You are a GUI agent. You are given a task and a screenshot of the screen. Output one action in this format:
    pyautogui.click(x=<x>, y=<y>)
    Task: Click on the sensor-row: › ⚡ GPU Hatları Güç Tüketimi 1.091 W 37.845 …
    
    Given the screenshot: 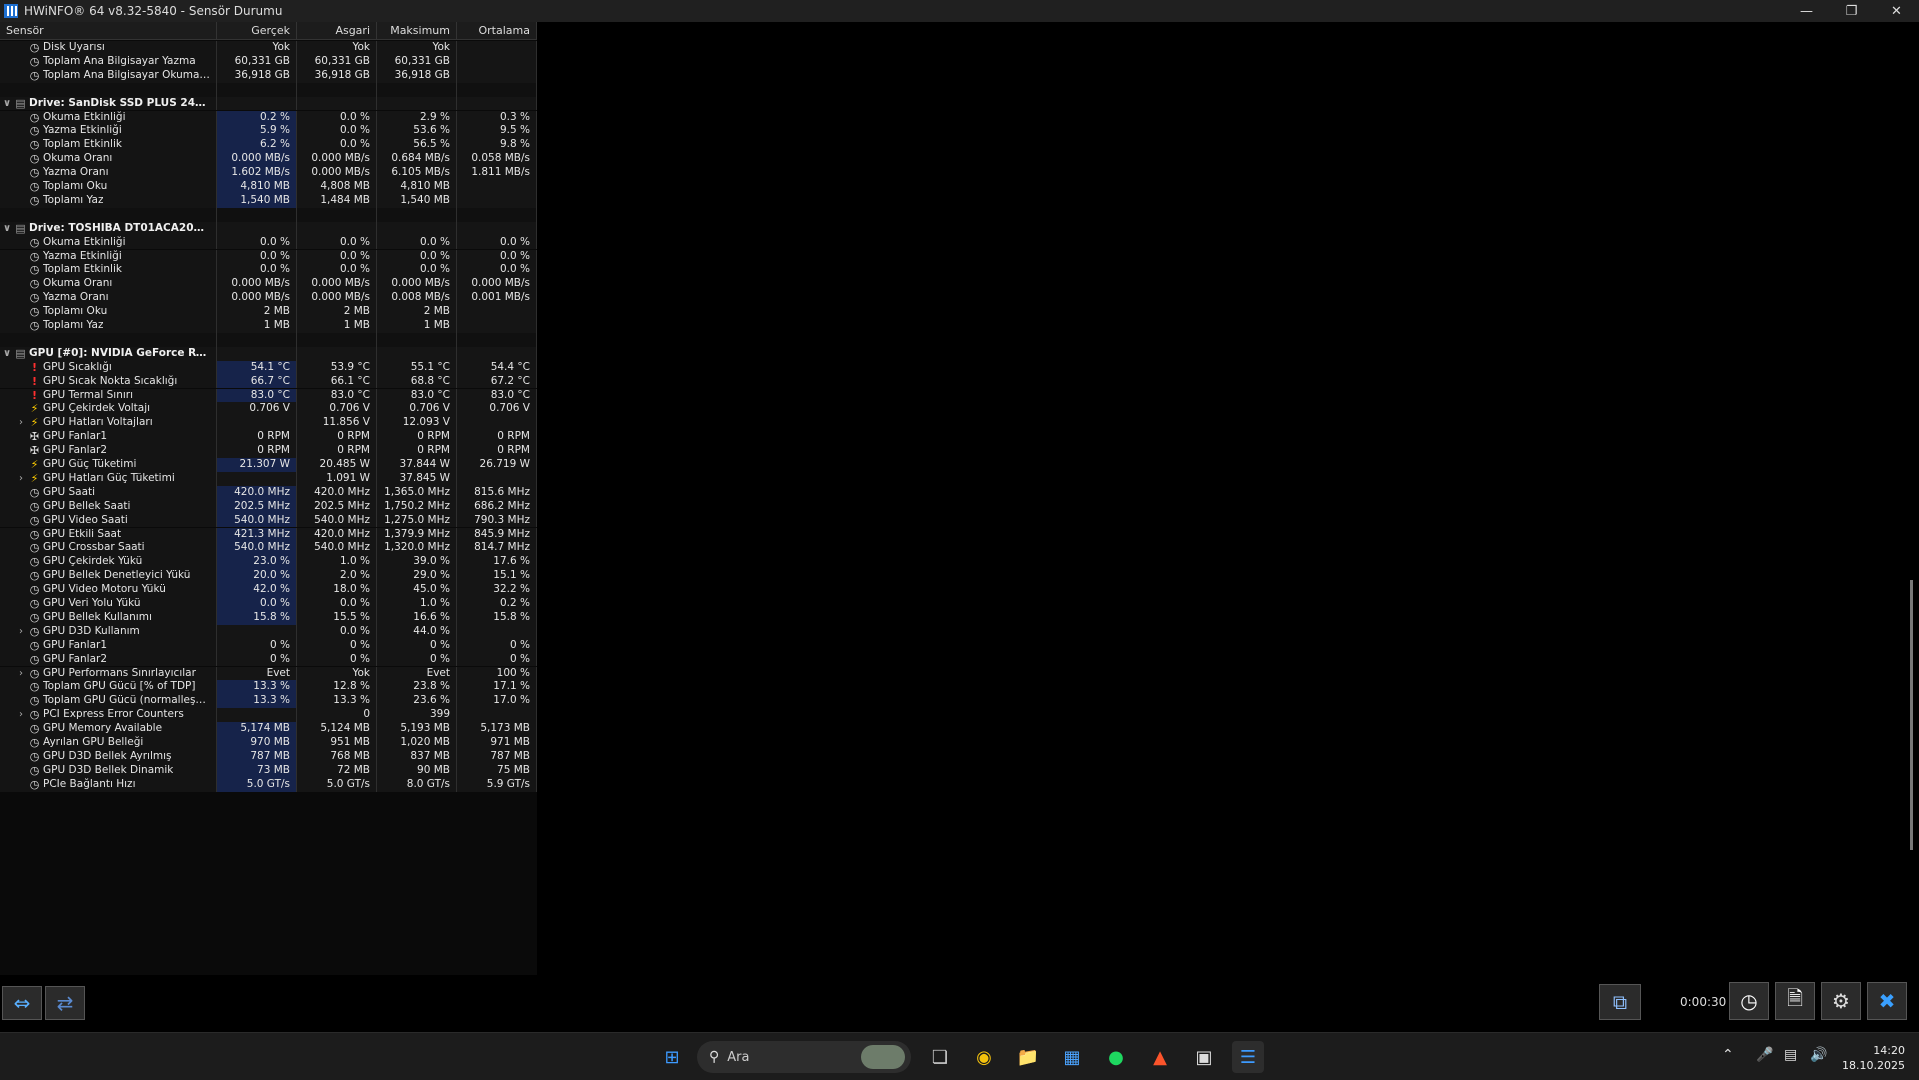 What is the action you would take?
    pyautogui.click(x=268, y=478)
    